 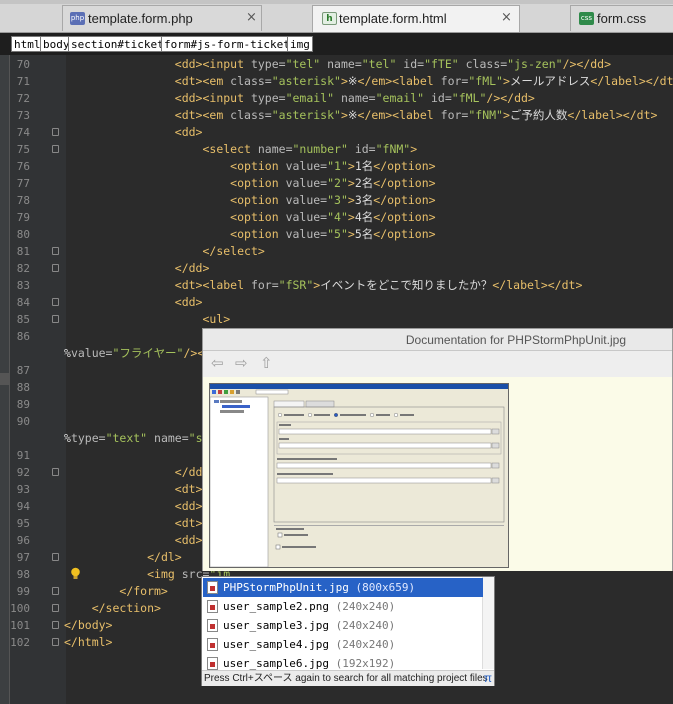 What do you see at coordinates (336, 251) in the screenshot?
I see `code-line: 81 </select>` at bounding box center [336, 251].